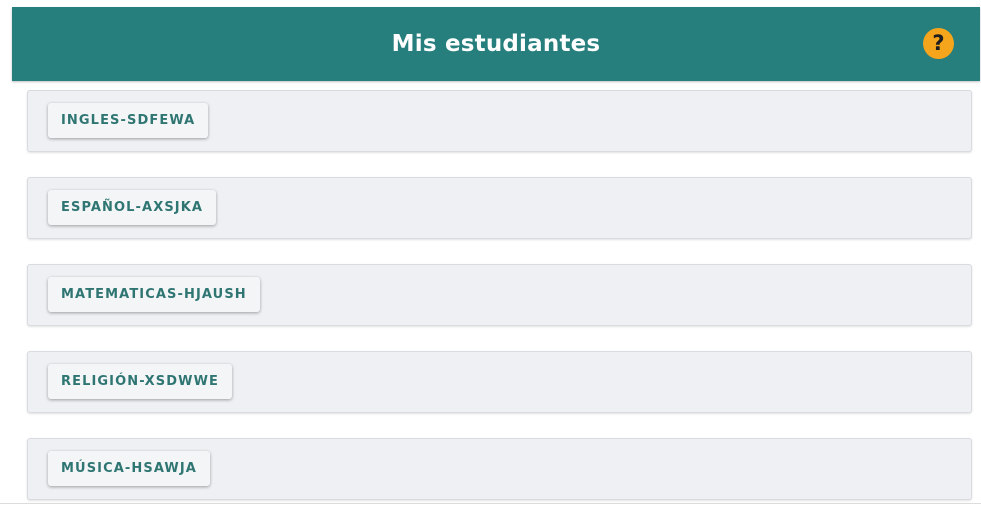  I want to click on top-header-bar: Mis estudiantes ?, so click(496, 44).